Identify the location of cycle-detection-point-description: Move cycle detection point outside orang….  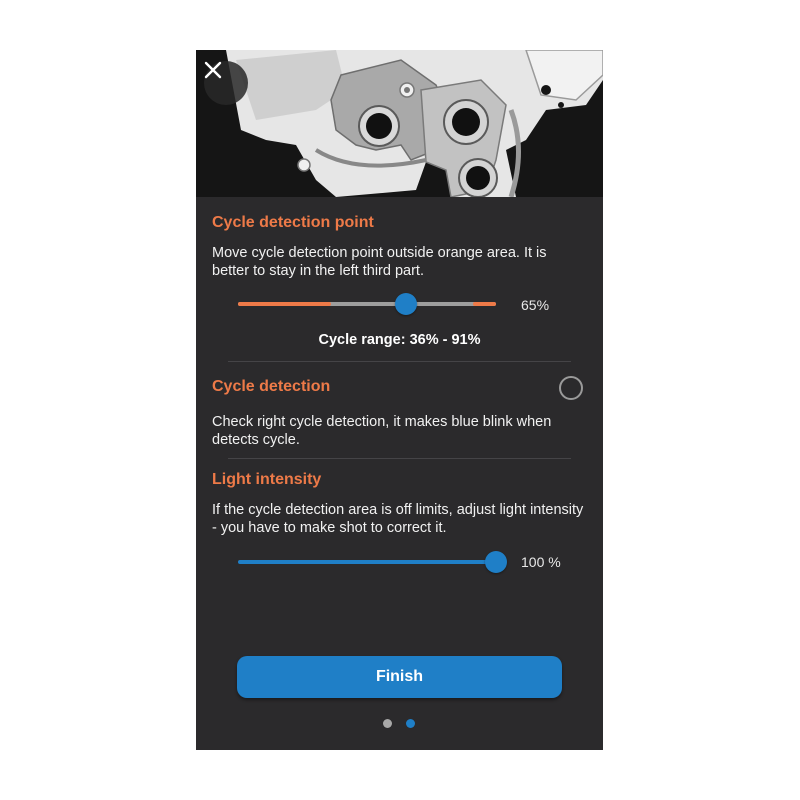
(379, 262).